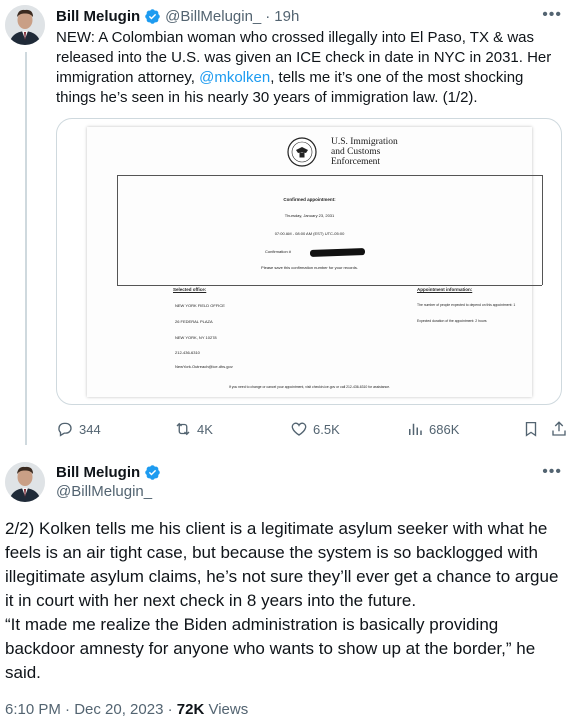  Describe the element at coordinates (444, 429) in the screenshot. I see `view-count: 686K` at that location.